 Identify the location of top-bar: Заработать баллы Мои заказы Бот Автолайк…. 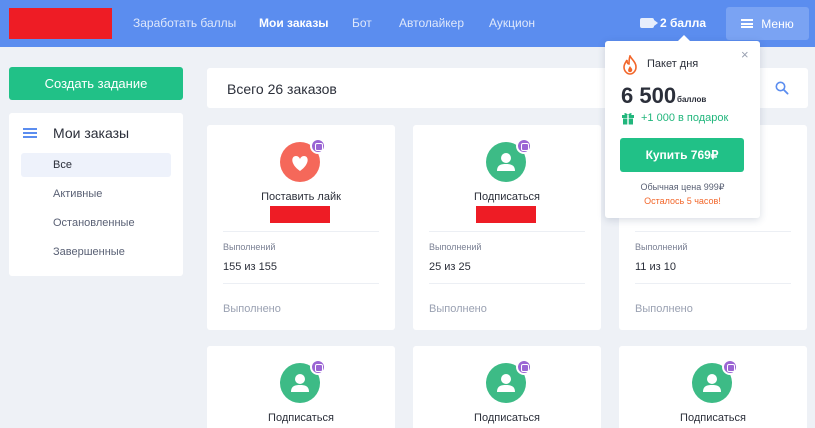
(407, 23).